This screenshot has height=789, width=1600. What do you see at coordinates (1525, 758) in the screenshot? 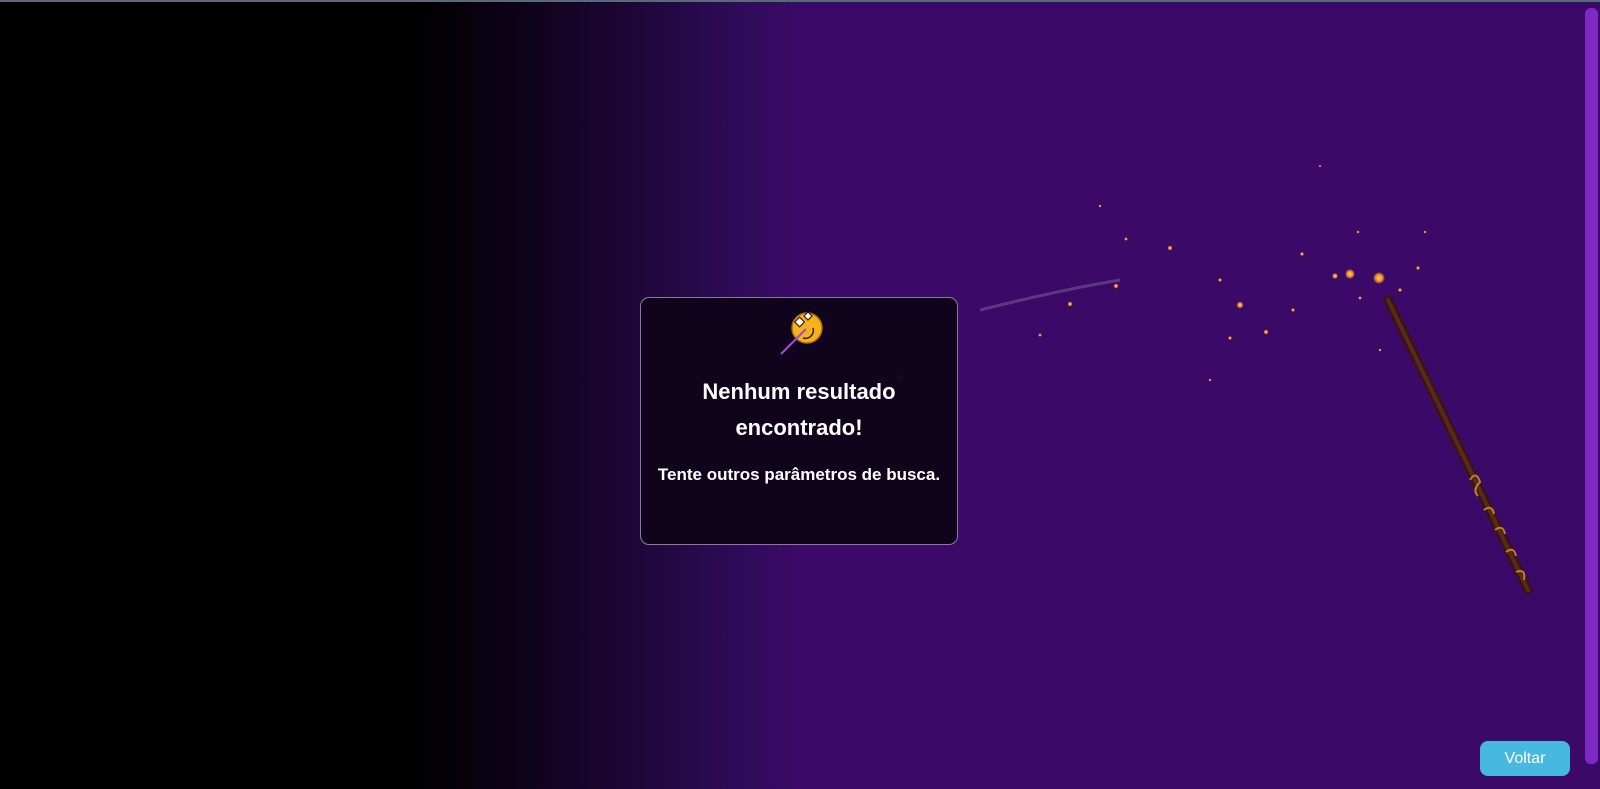
I see `back-button: Voltar` at bounding box center [1525, 758].